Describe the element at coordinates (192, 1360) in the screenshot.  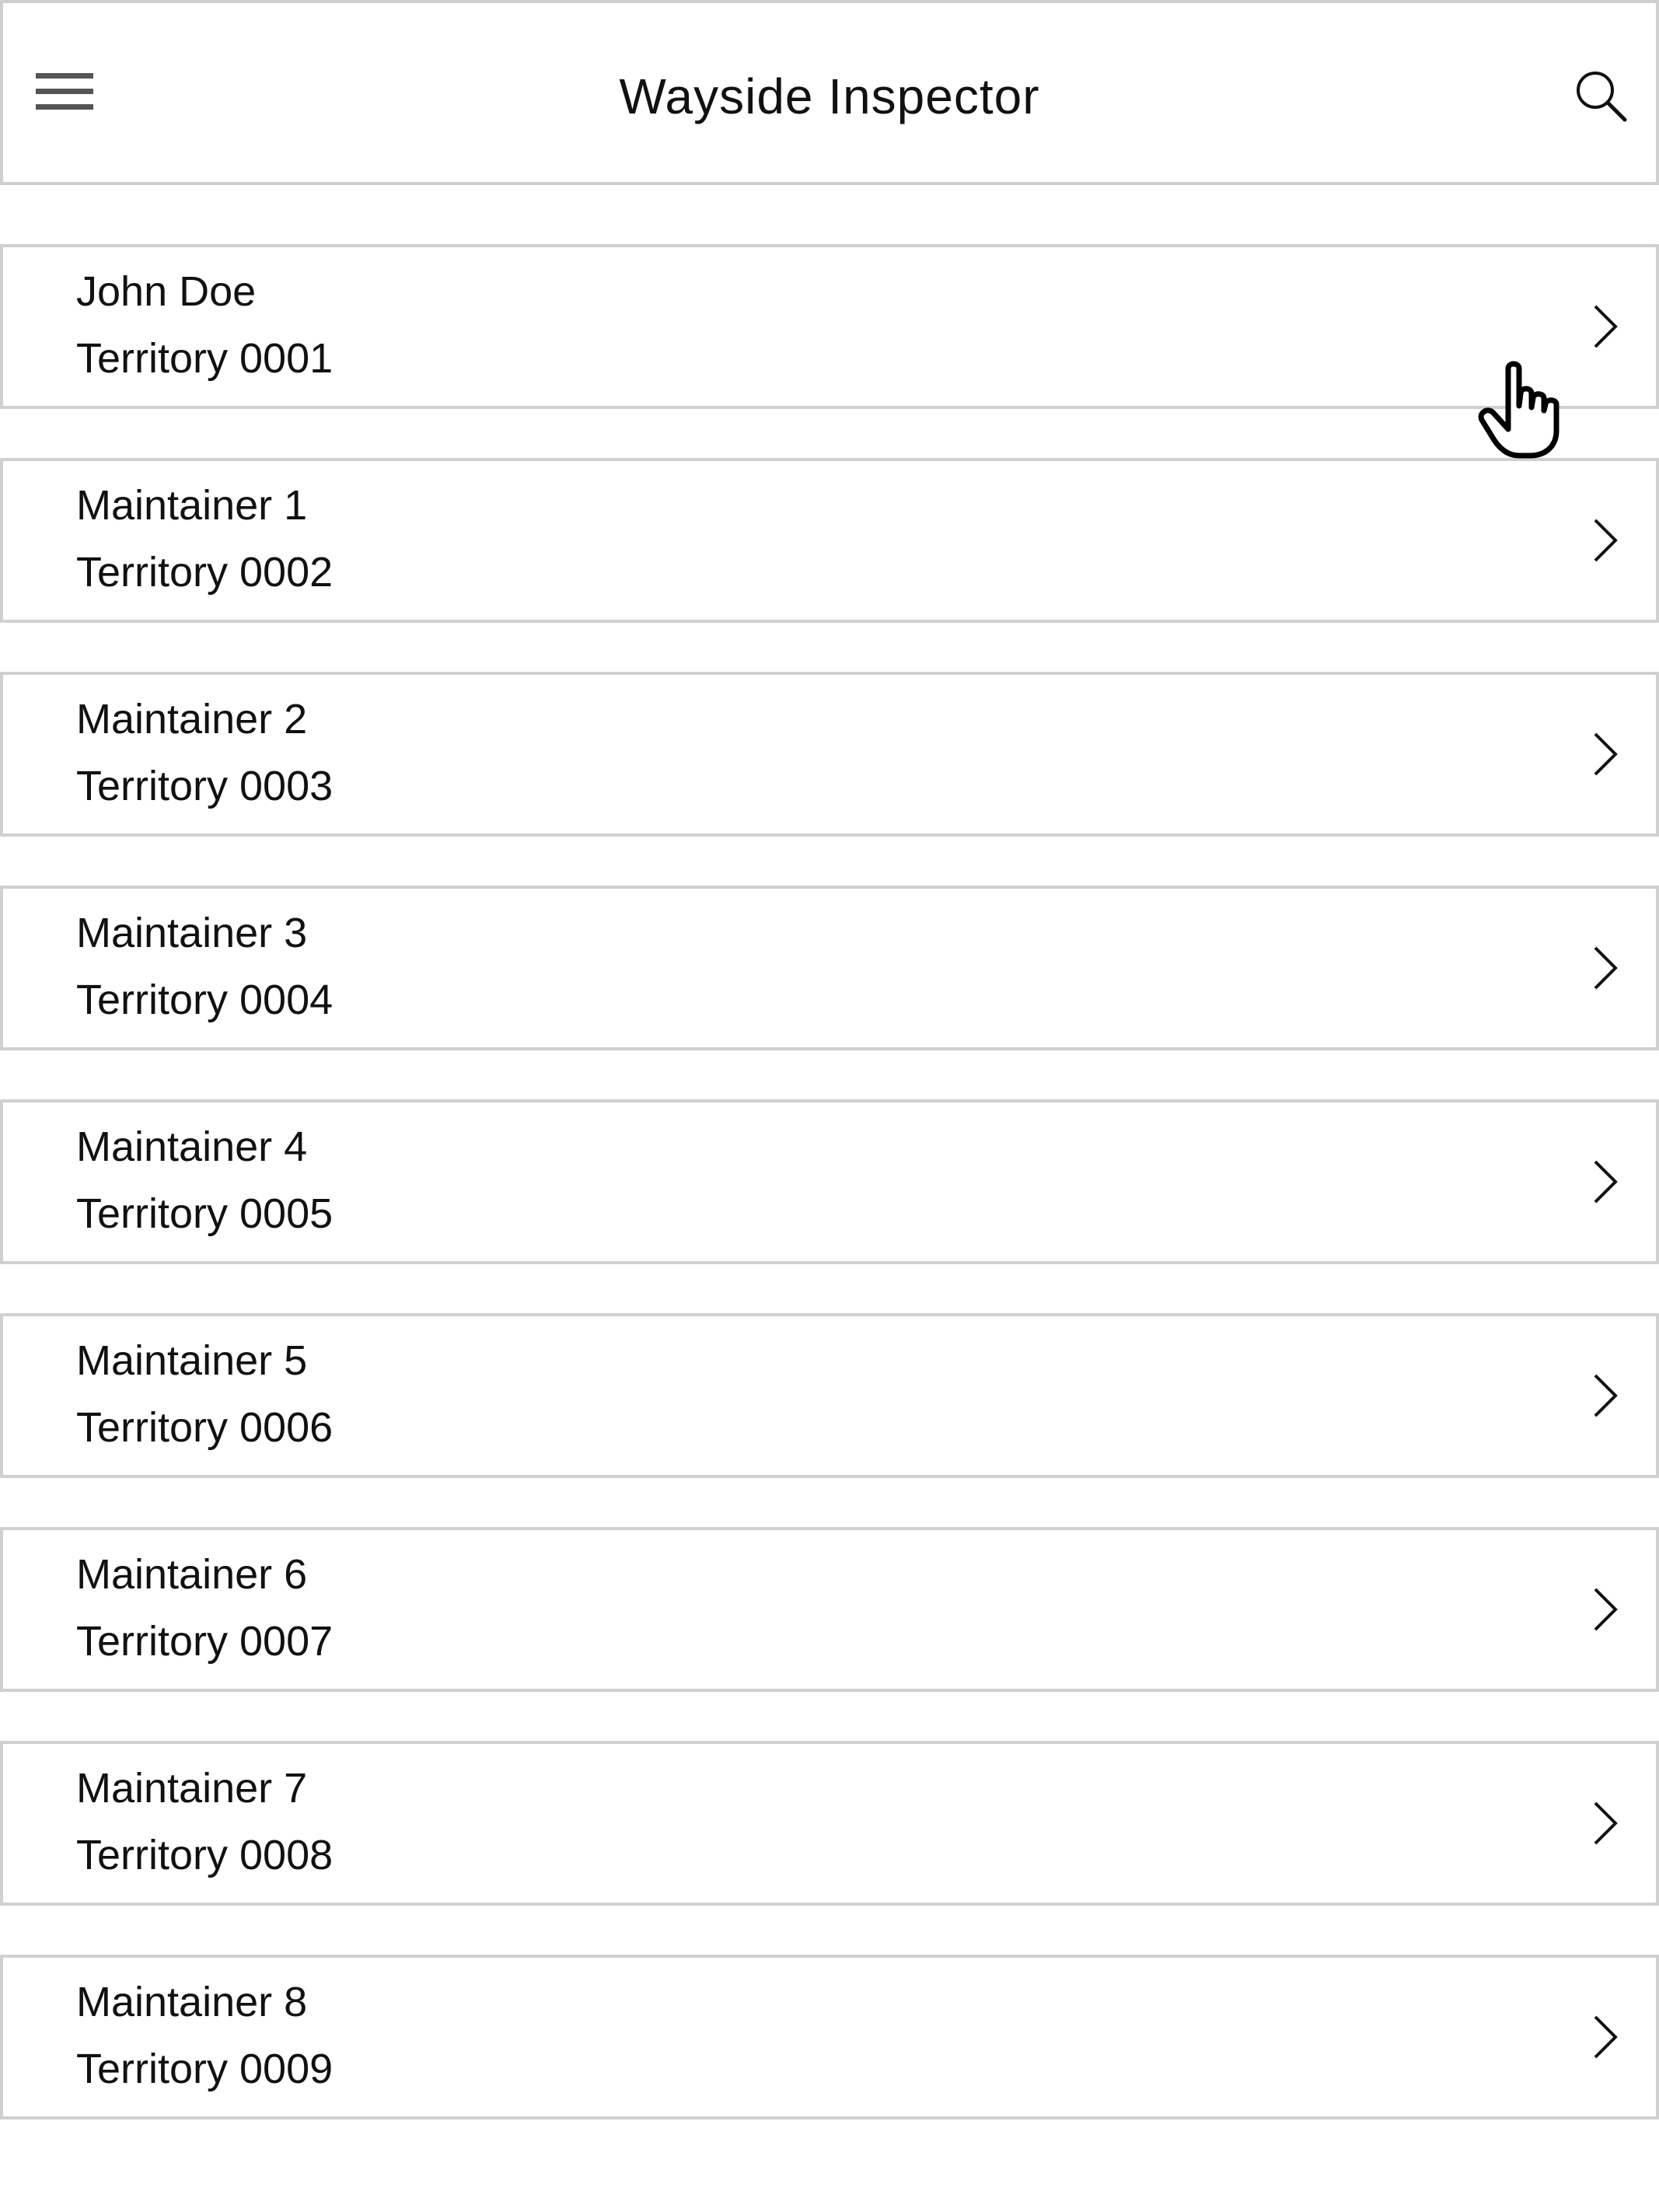
I see `maintainer-name: Maintainer 5` at that location.